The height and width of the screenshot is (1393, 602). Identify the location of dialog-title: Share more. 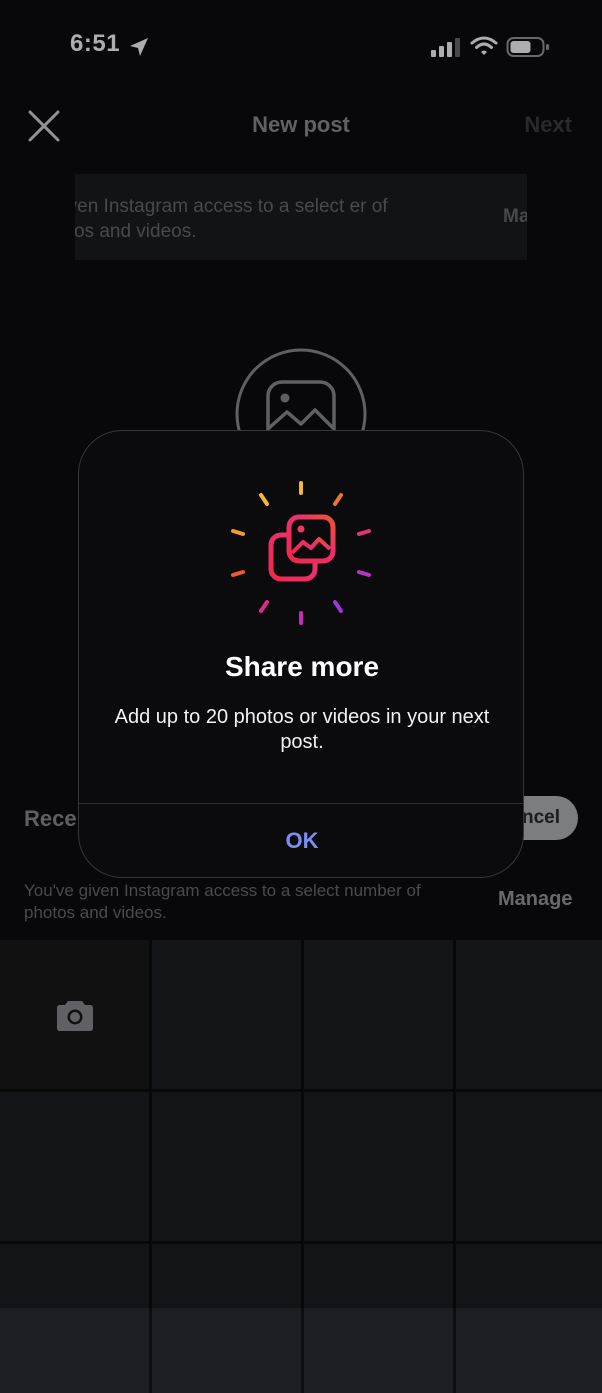
(302, 666).